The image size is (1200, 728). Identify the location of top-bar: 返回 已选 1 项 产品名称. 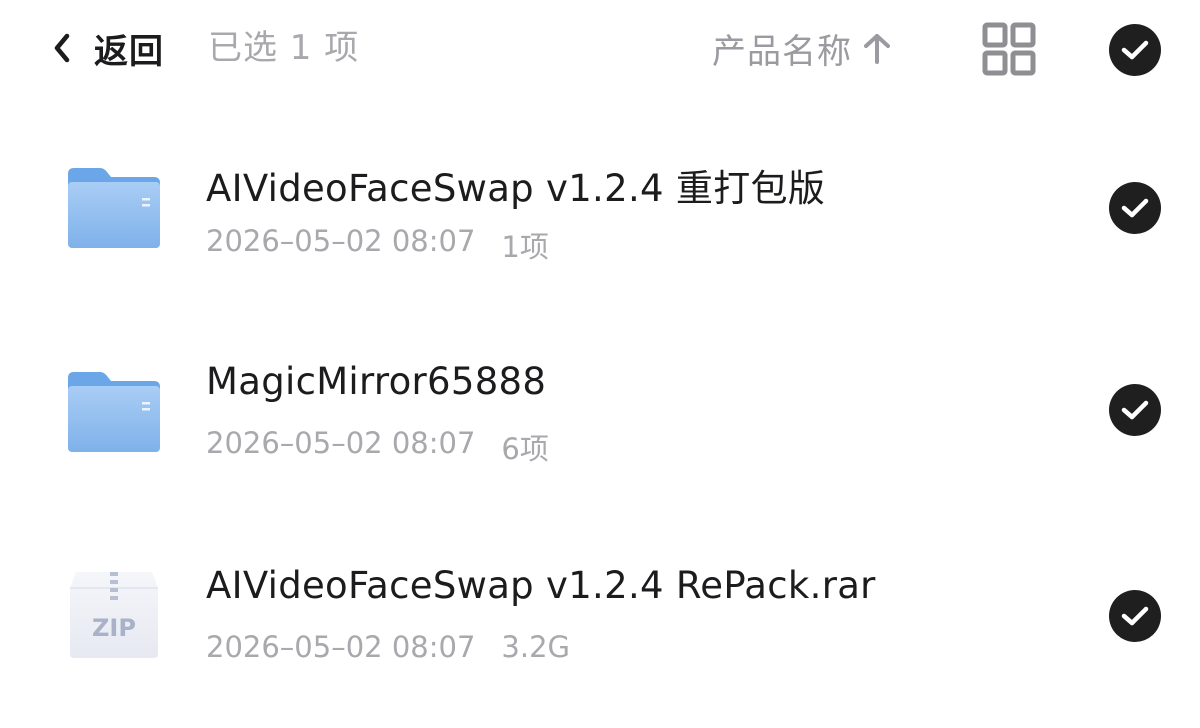
(600, 49).